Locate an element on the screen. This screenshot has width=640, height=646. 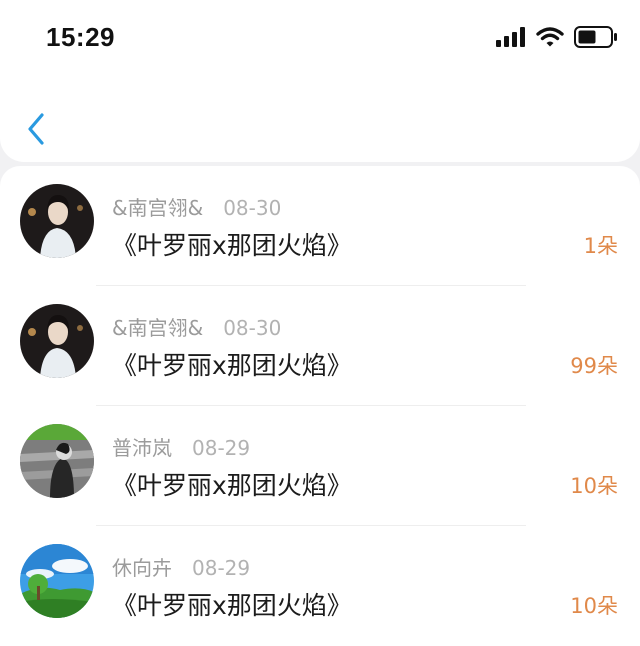
signal-icon is located at coordinates (510, 37).